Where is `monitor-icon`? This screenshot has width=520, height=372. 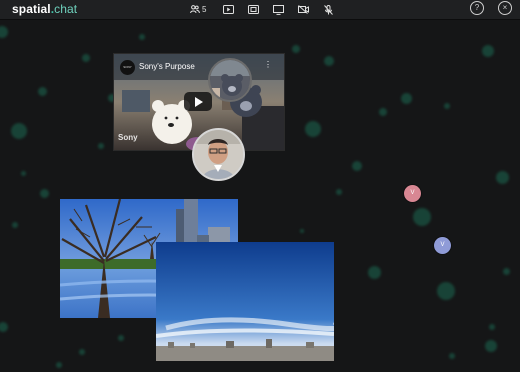 monitor-icon is located at coordinates (278, 9).